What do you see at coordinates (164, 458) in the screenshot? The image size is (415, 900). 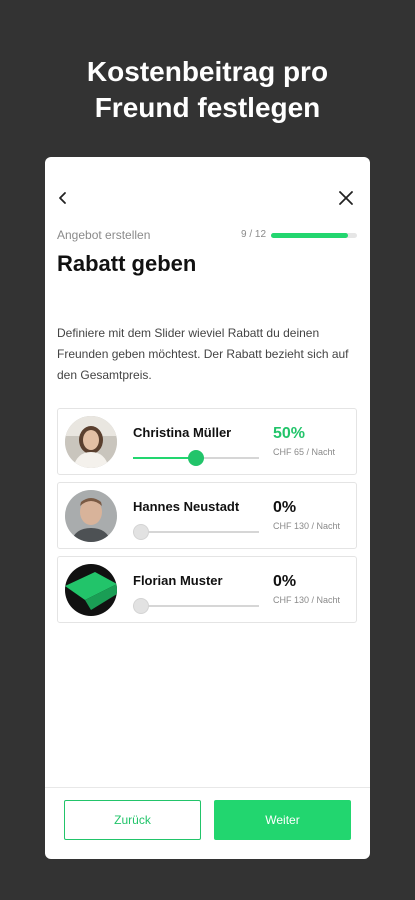 I see `slider-fill` at bounding box center [164, 458].